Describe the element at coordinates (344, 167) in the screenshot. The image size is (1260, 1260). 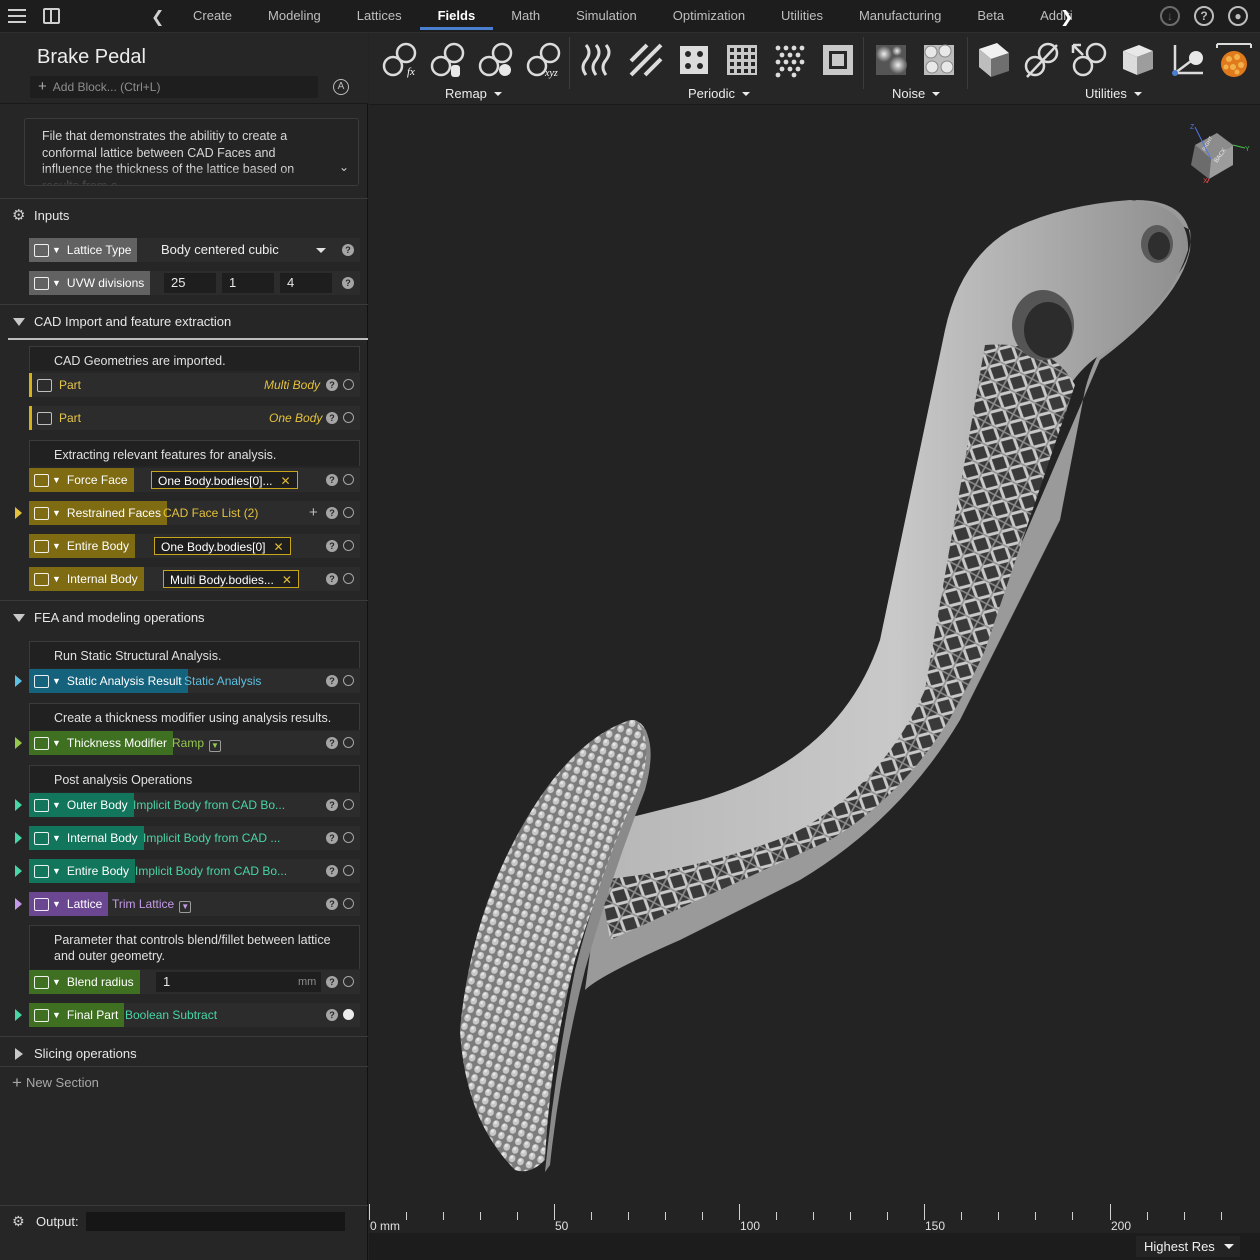
I see `expand-description-icon: ⌄` at that location.